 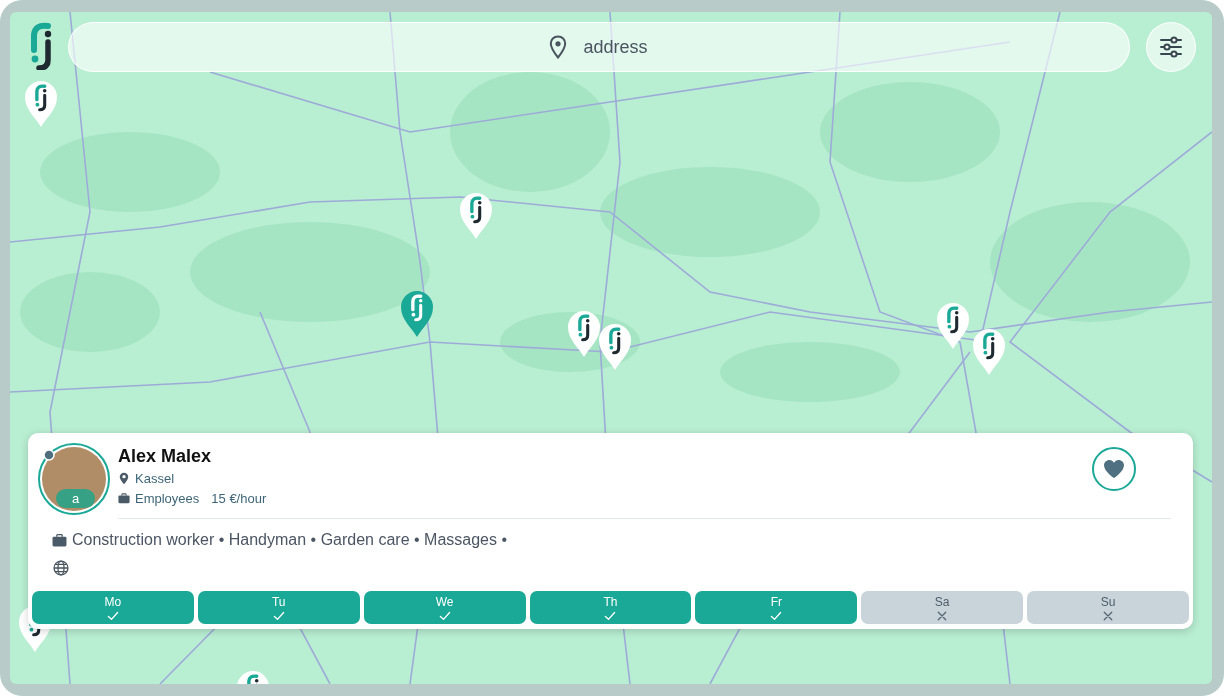 I want to click on search-field: address, so click(x=599, y=47).